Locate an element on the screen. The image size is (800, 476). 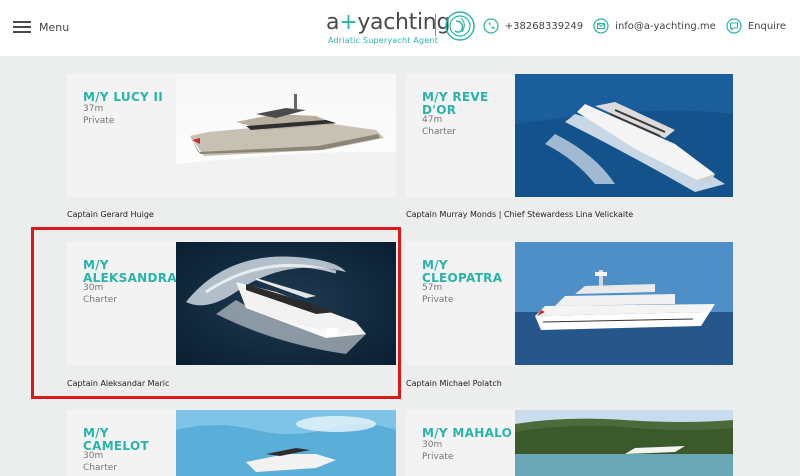
yacht-length: 37m is located at coordinates (93, 109).